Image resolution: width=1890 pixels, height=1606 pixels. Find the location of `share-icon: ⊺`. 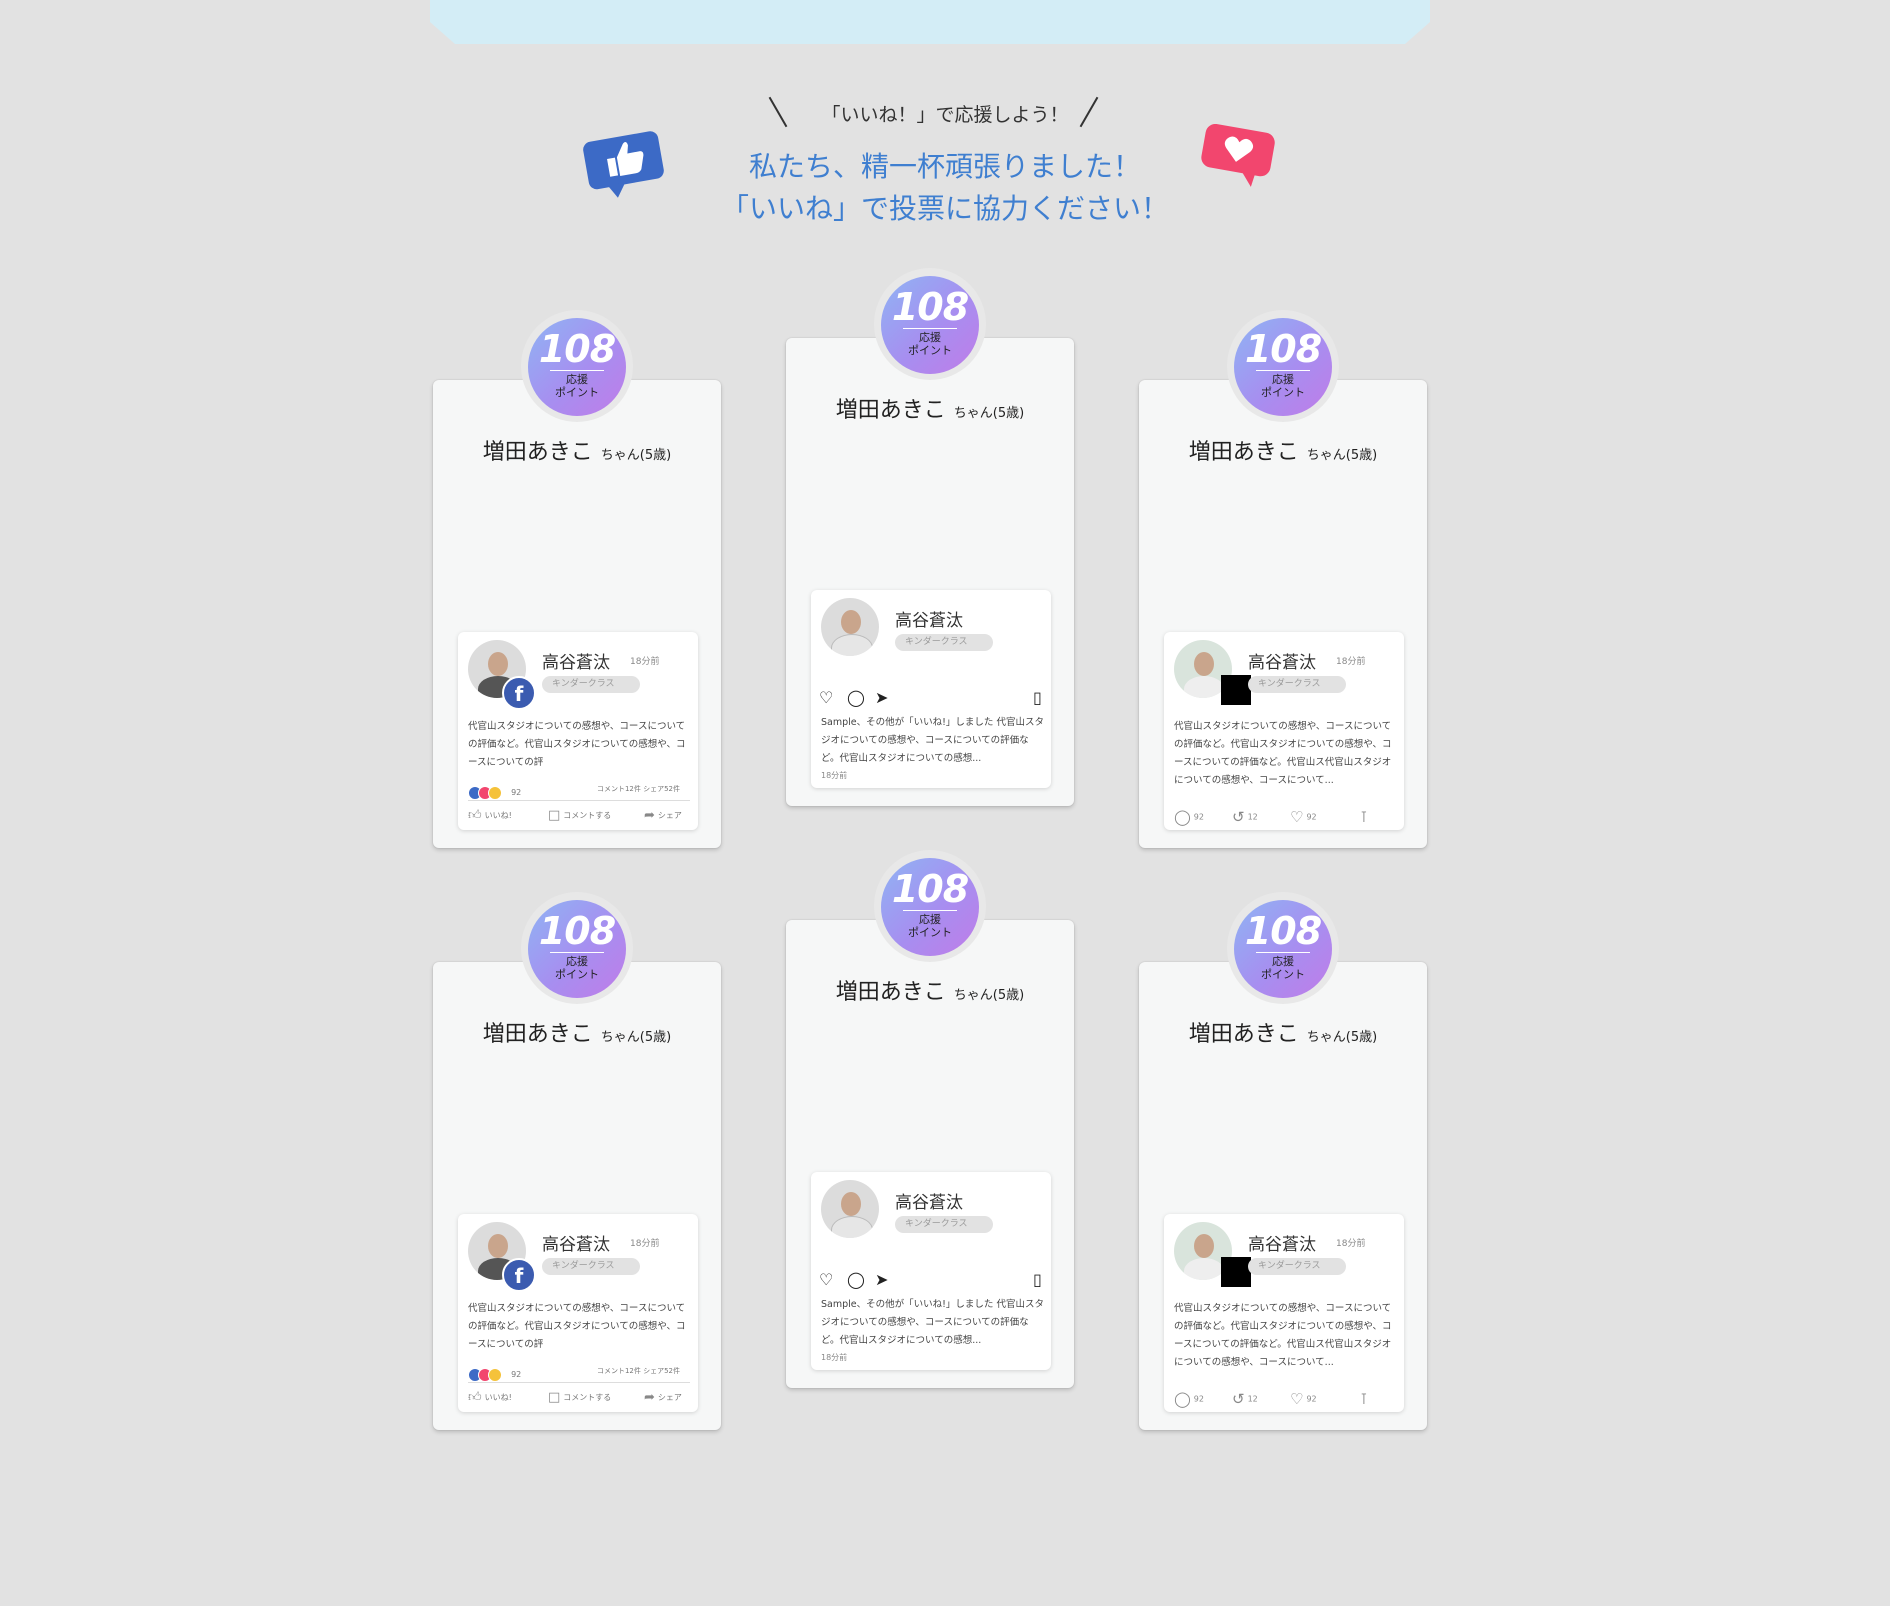

share-icon: ⊺ is located at coordinates (1364, 817).